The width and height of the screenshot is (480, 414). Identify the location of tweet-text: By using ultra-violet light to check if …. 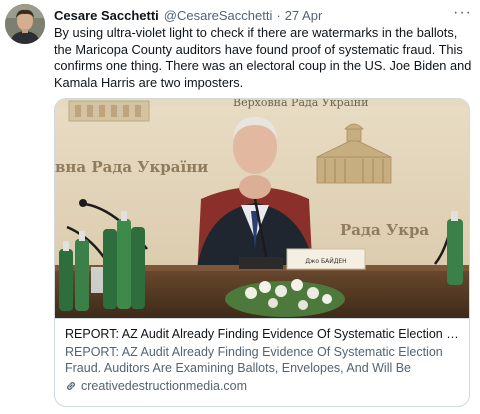
(263, 57).